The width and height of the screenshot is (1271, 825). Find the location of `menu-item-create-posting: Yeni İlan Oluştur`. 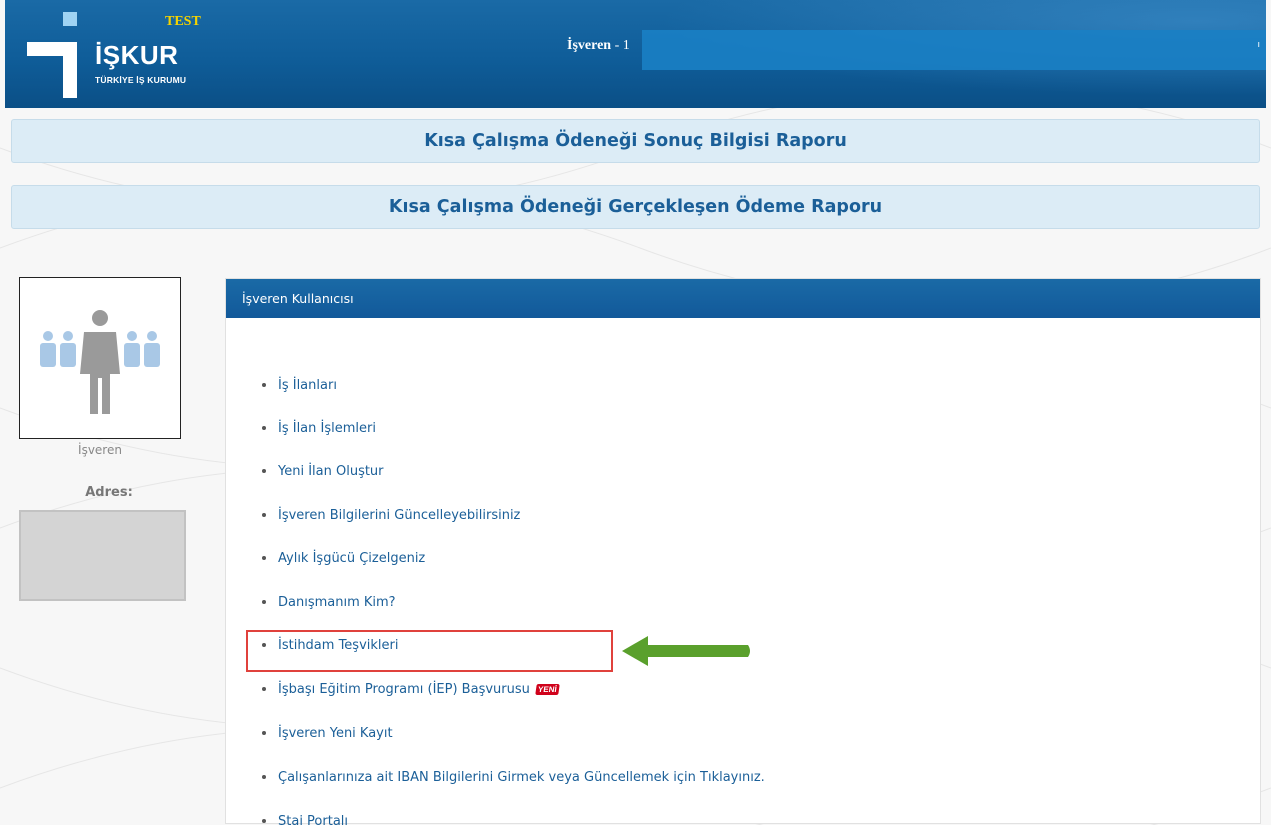

menu-item-create-posting: Yeni İlan Oluştur is located at coordinates (323, 471).